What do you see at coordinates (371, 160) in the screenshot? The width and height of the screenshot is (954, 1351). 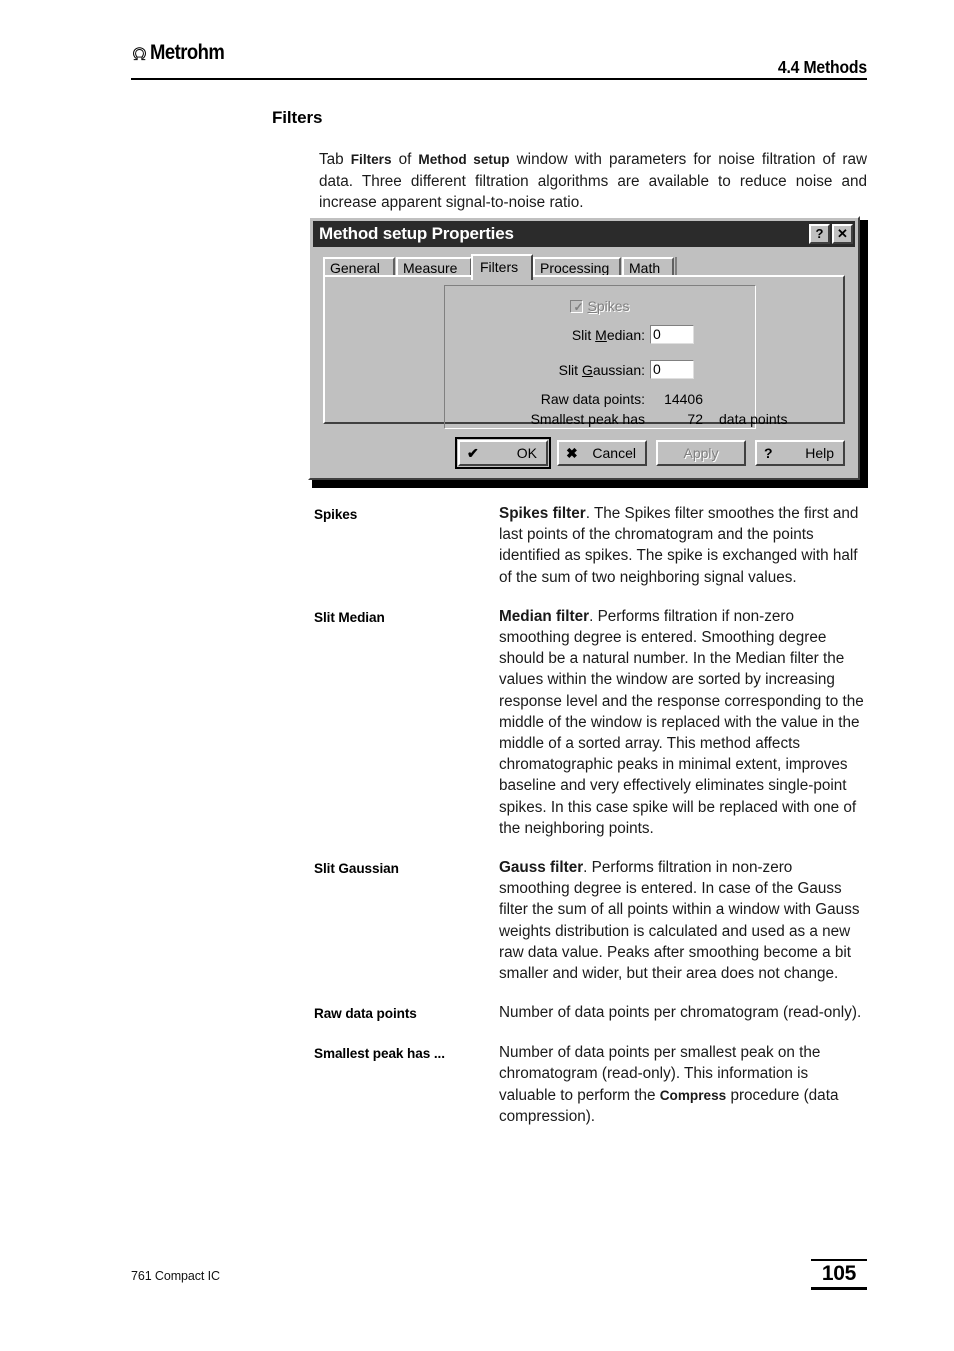 I see `intro-bold-filters: Filters` at bounding box center [371, 160].